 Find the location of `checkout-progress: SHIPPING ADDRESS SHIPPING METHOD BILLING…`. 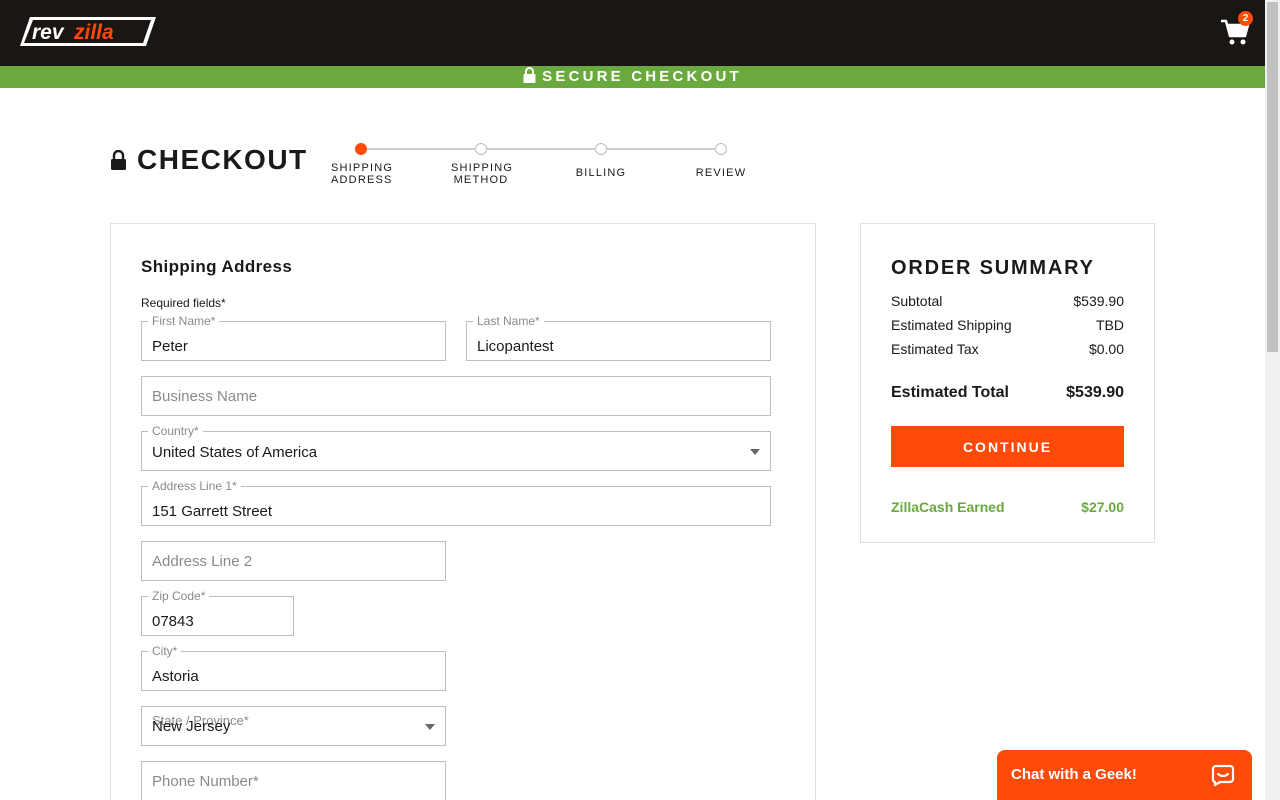

checkout-progress: SHIPPING ADDRESS SHIPPING METHOD BILLING… is located at coordinates (541, 165).